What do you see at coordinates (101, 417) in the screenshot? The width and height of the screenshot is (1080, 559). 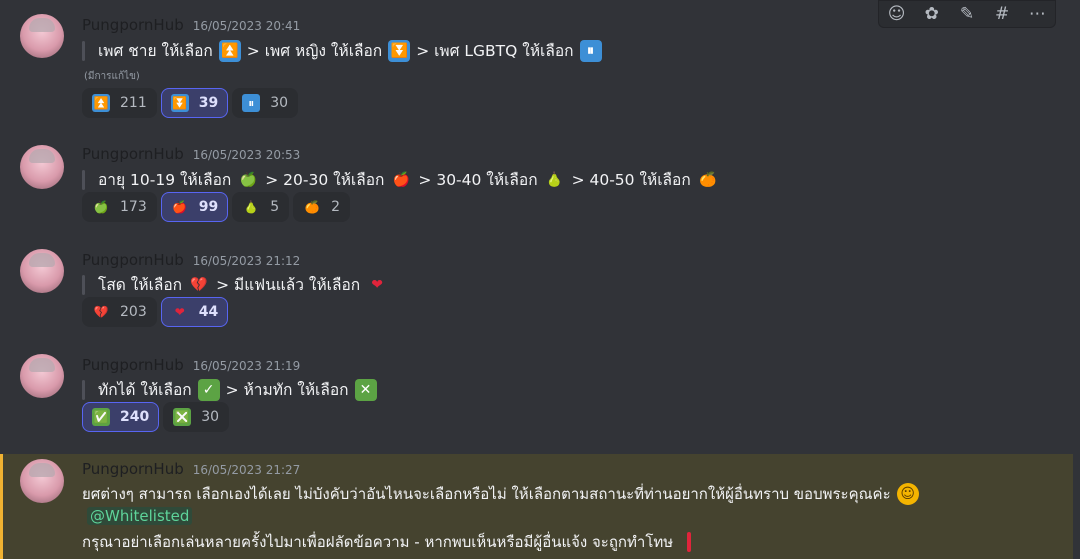 I see `check-mark-icon: ✅` at bounding box center [101, 417].